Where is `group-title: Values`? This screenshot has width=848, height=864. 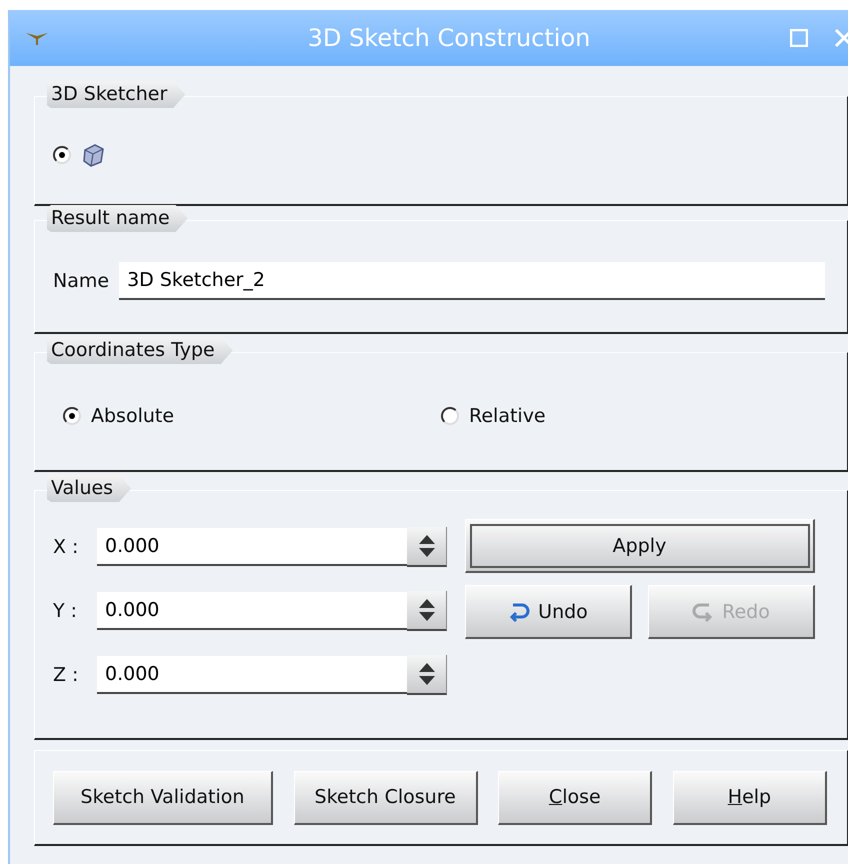 group-title: Values is located at coordinates (89, 488).